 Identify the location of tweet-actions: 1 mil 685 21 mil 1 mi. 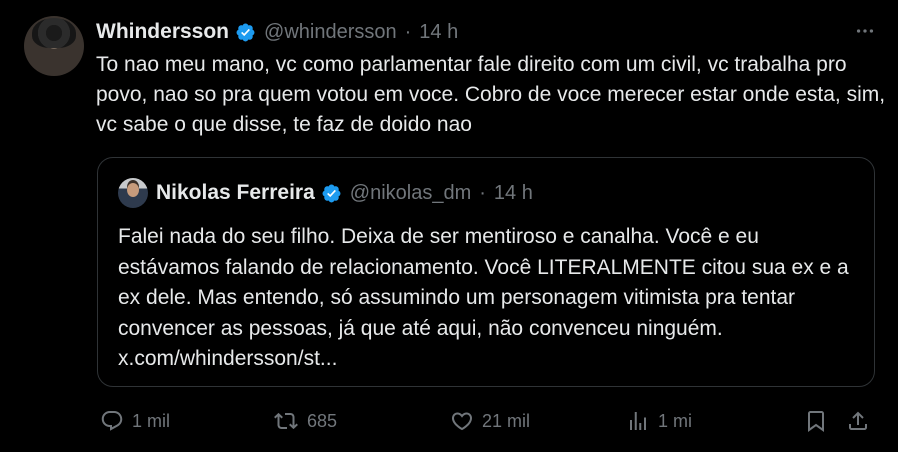
(486, 421).